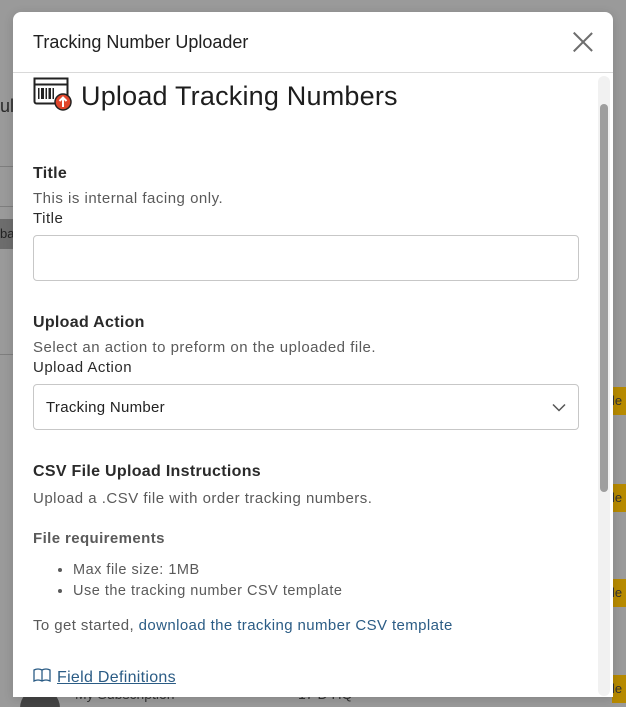 The height and width of the screenshot is (707, 626). I want to click on title-input, so click(306, 258).